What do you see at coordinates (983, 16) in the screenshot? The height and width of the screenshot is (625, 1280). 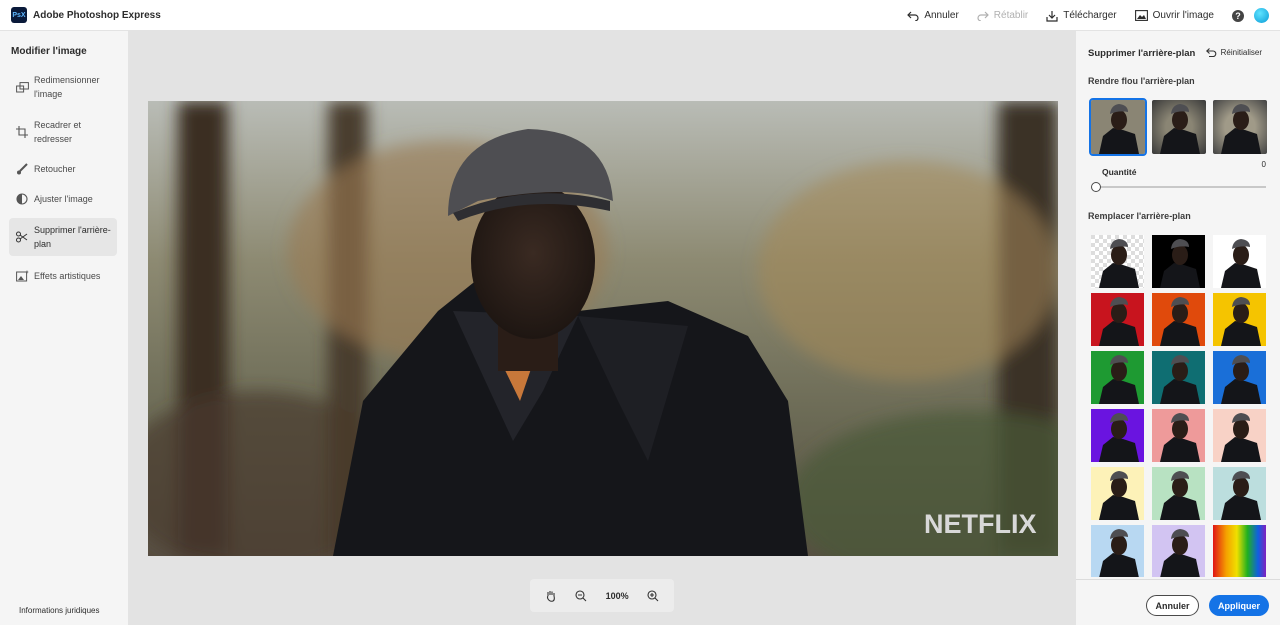 I see `redo-icon` at bounding box center [983, 16].